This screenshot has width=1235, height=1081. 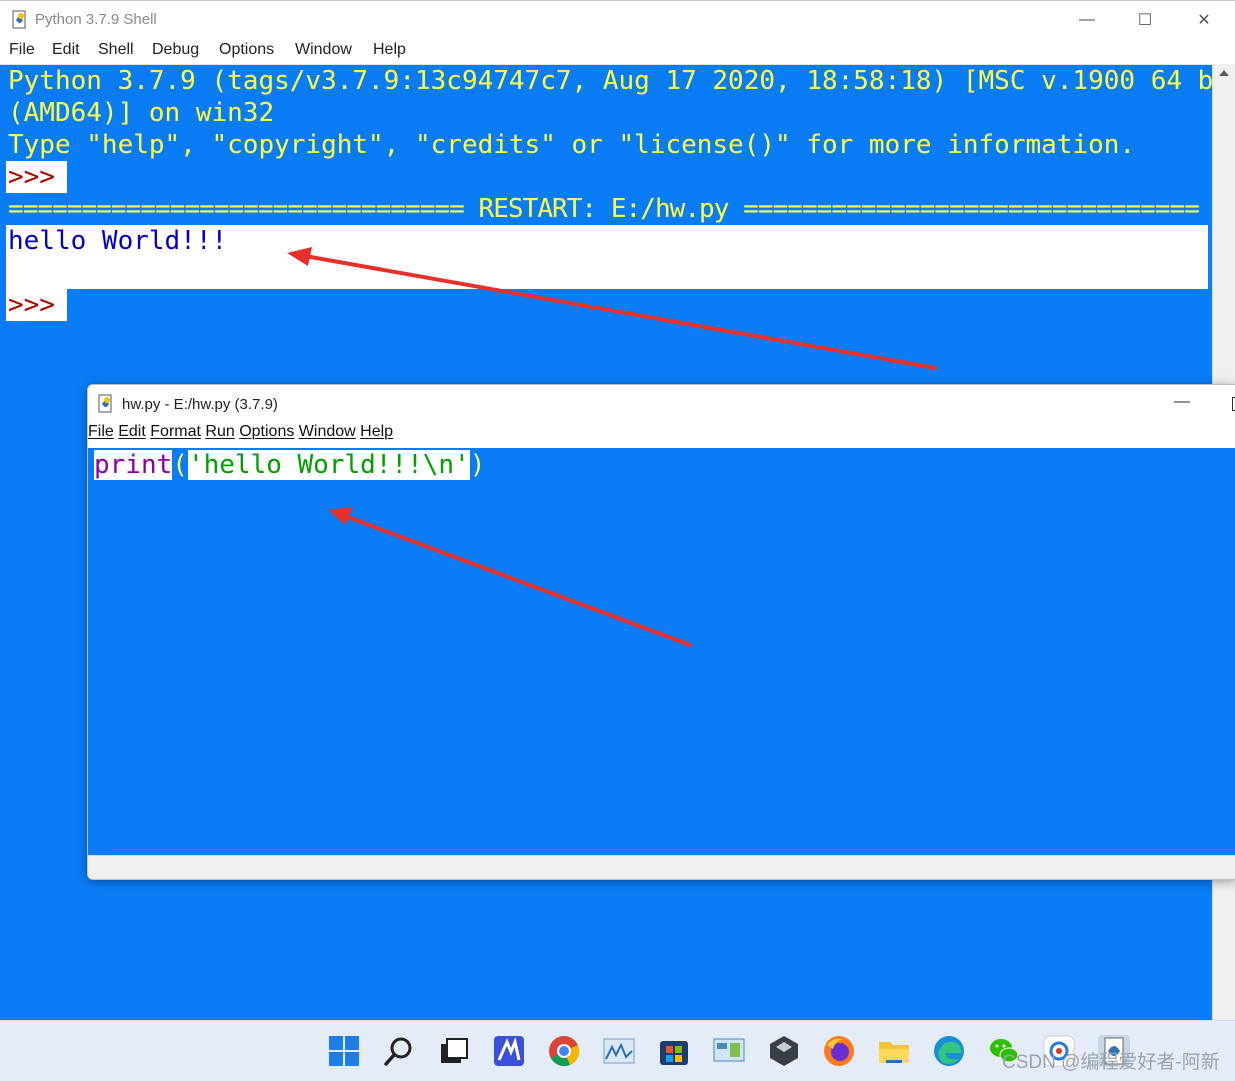 What do you see at coordinates (118, 241) in the screenshot?
I see `program-output: hello World!!!` at bounding box center [118, 241].